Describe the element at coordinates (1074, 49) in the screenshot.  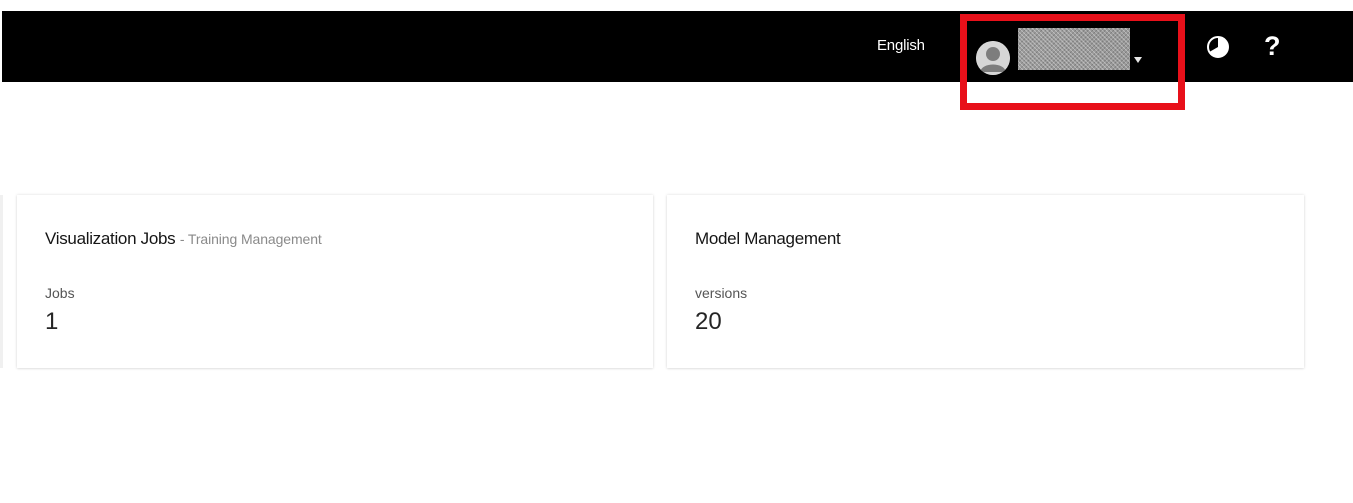
I see `username-redacted` at that location.